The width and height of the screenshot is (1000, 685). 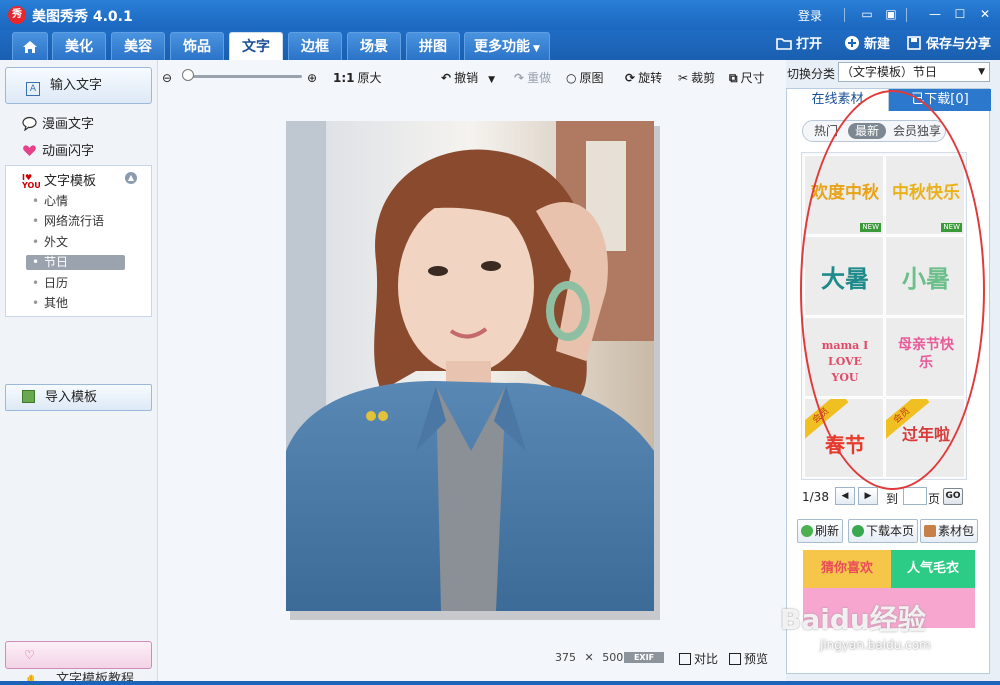 I want to click on save-share-button: 保存与分享, so click(x=948, y=45).